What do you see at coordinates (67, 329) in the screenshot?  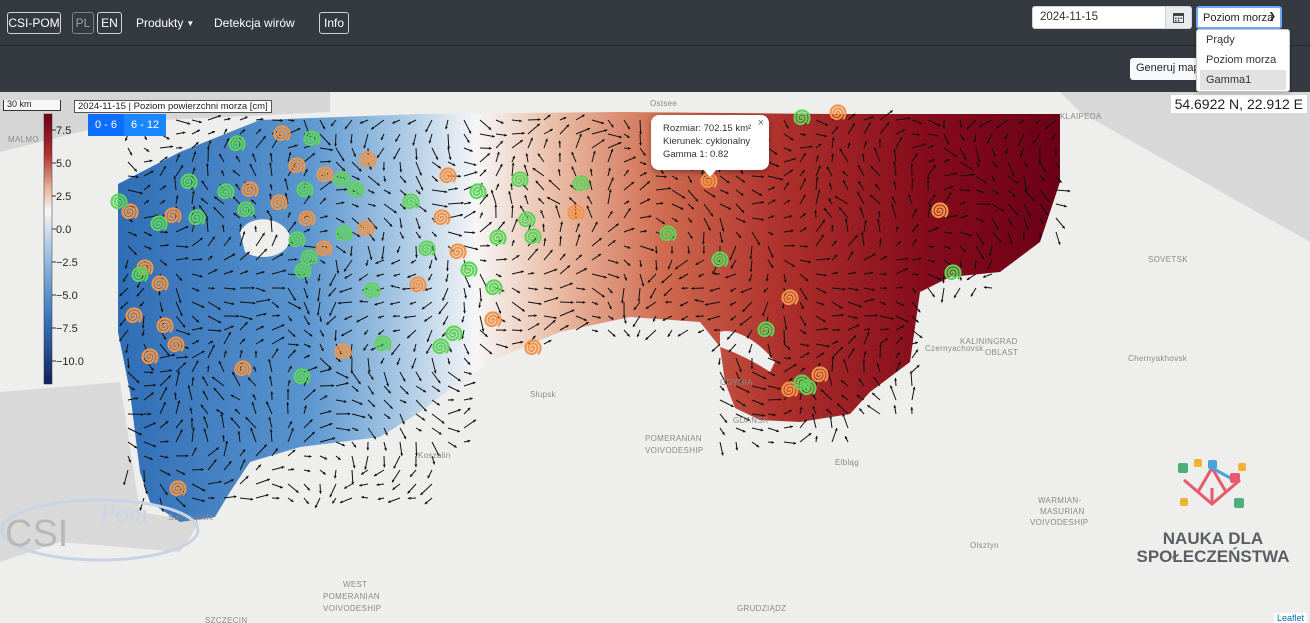 I see `colorbar-tick-label: −7.5` at bounding box center [67, 329].